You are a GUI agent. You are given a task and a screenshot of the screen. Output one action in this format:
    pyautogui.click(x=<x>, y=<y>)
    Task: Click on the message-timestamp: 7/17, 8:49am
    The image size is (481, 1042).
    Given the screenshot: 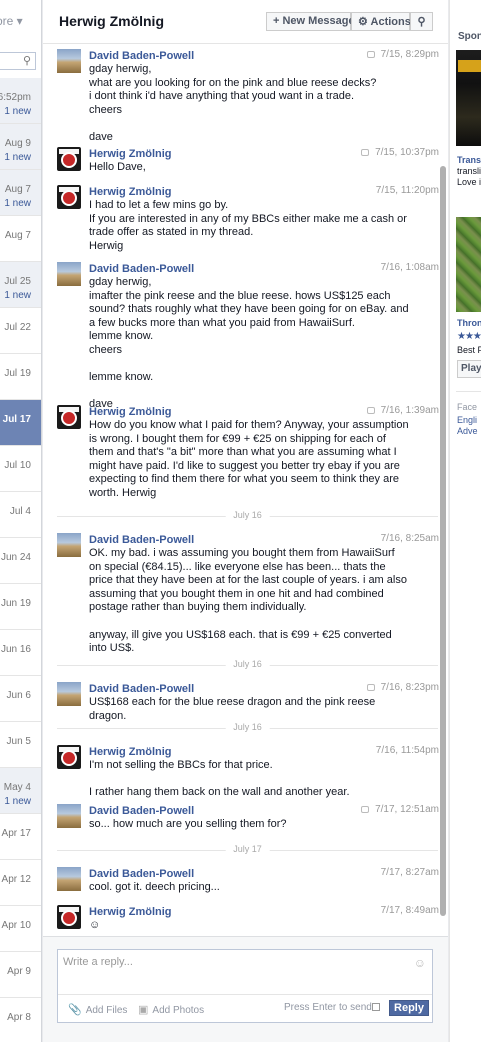 What is the action you would take?
    pyautogui.click(x=410, y=910)
    